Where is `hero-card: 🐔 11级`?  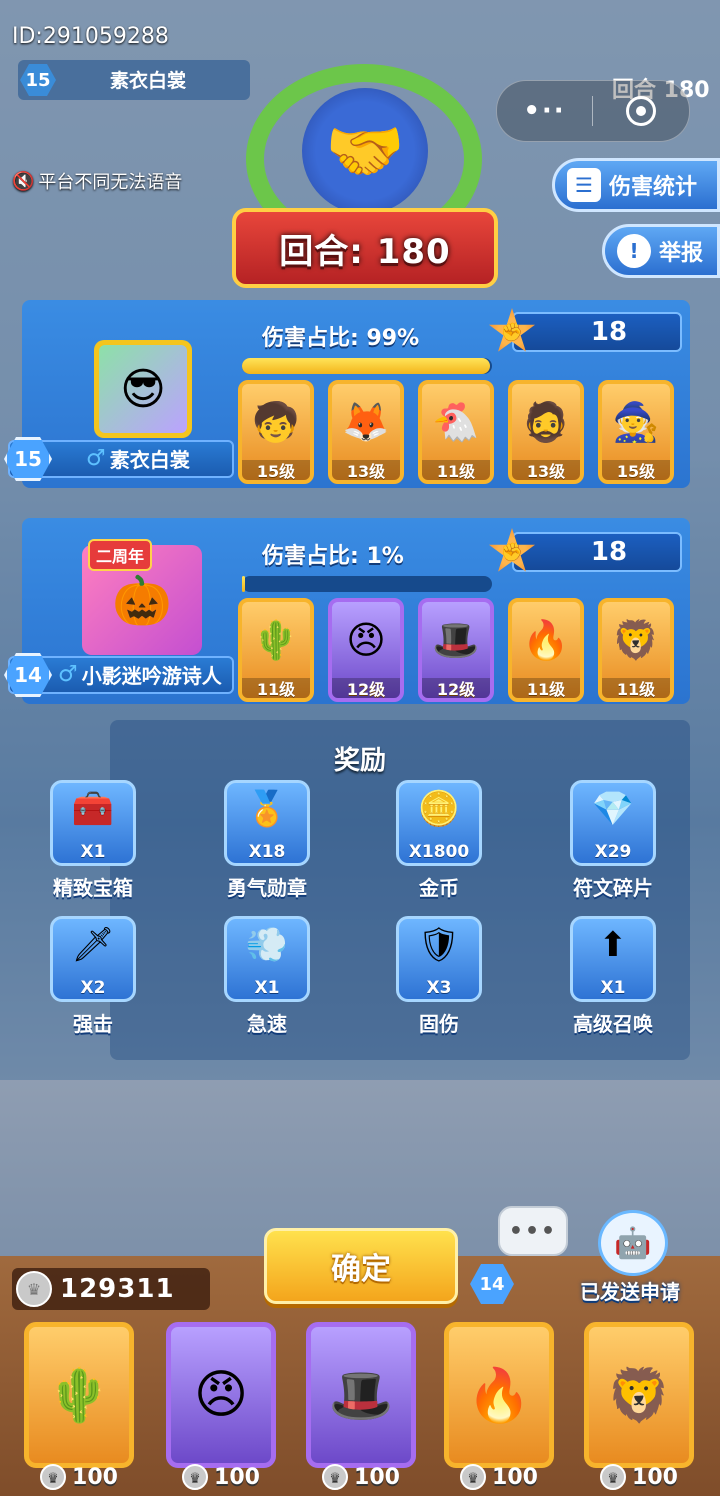 hero-card: 🐔 11级 is located at coordinates (456, 432).